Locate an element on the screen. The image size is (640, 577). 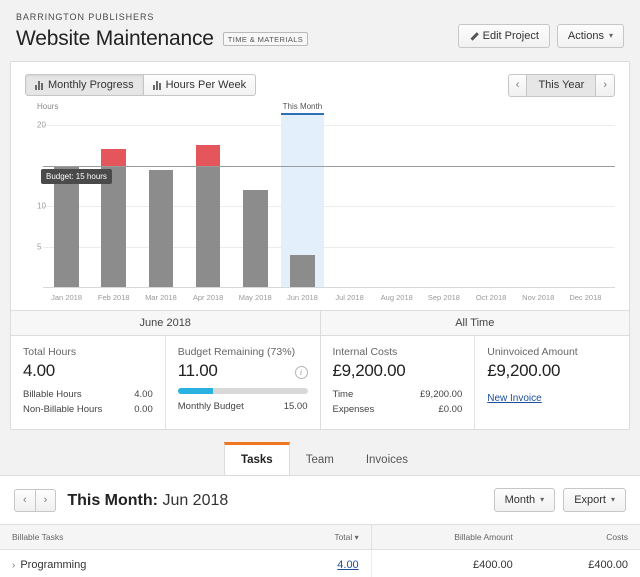
column-billable-tasks: Billable Tasks is located at coordinates (147, 537).